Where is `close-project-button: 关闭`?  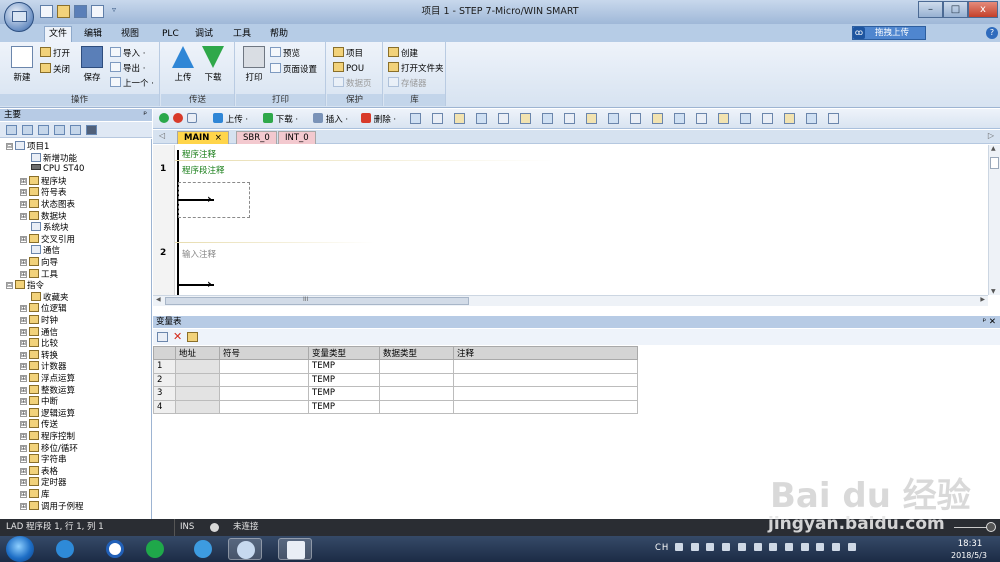
close-project-button: 关闭 is located at coordinates (55, 69).